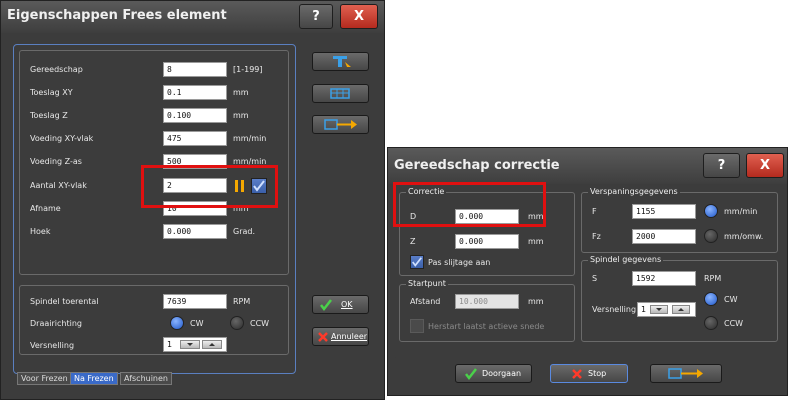 The image size is (790, 400). I want to click on fz-input: 2000, so click(664, 236).